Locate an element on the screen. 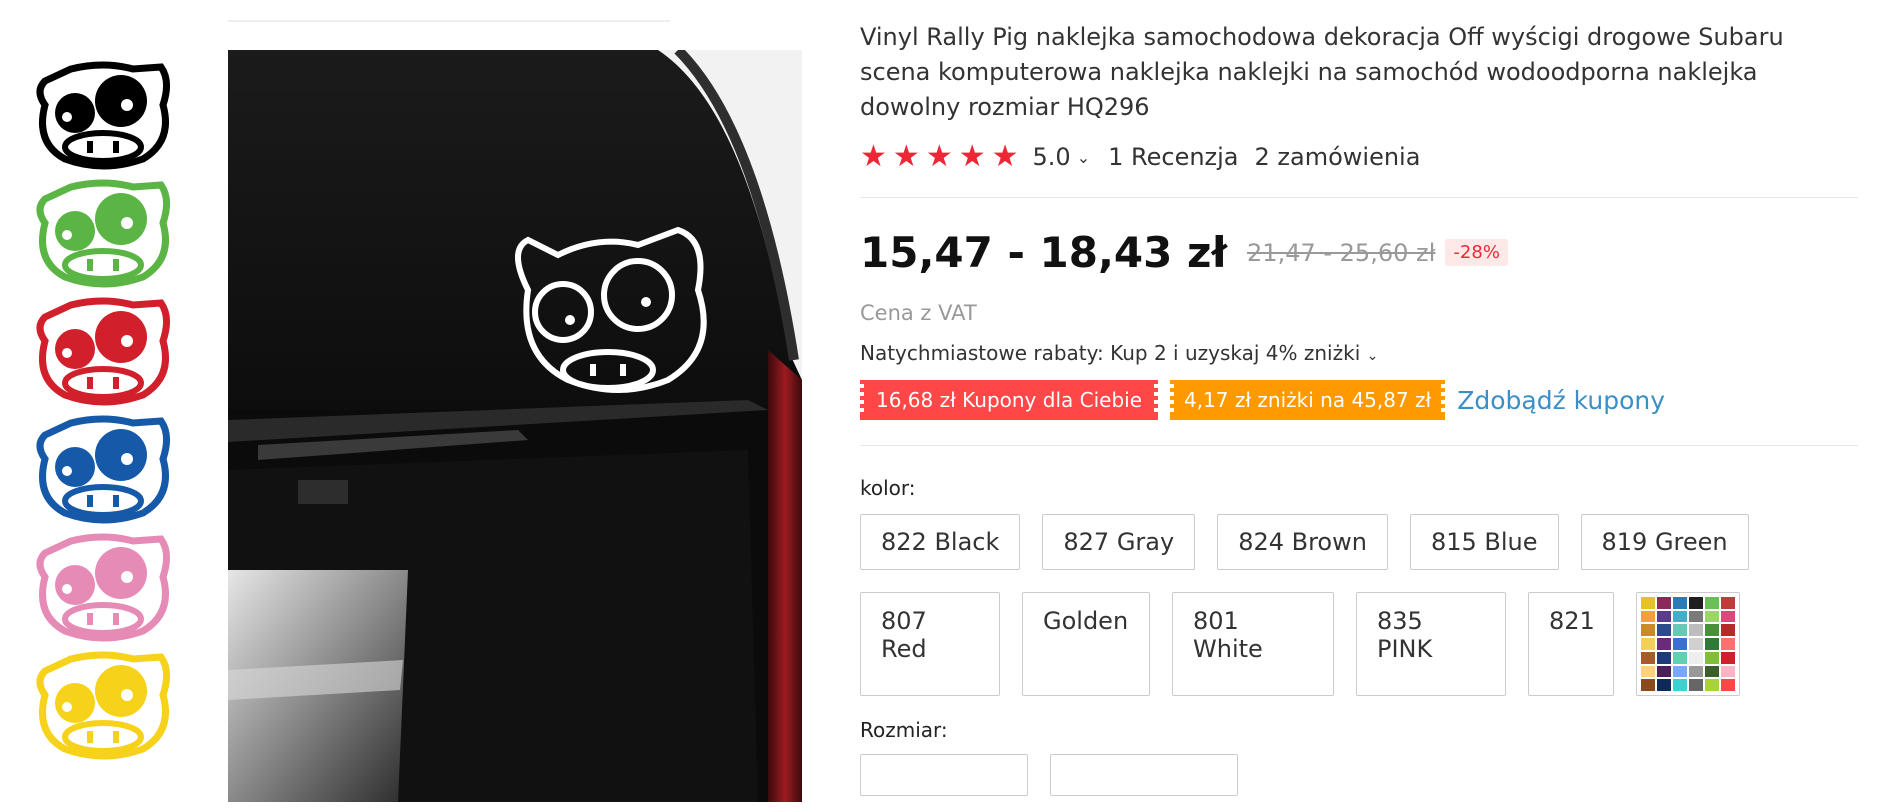 This screenshot has height=812, width=1880. color-option: 822 Black is located at coordinates (940, 542).